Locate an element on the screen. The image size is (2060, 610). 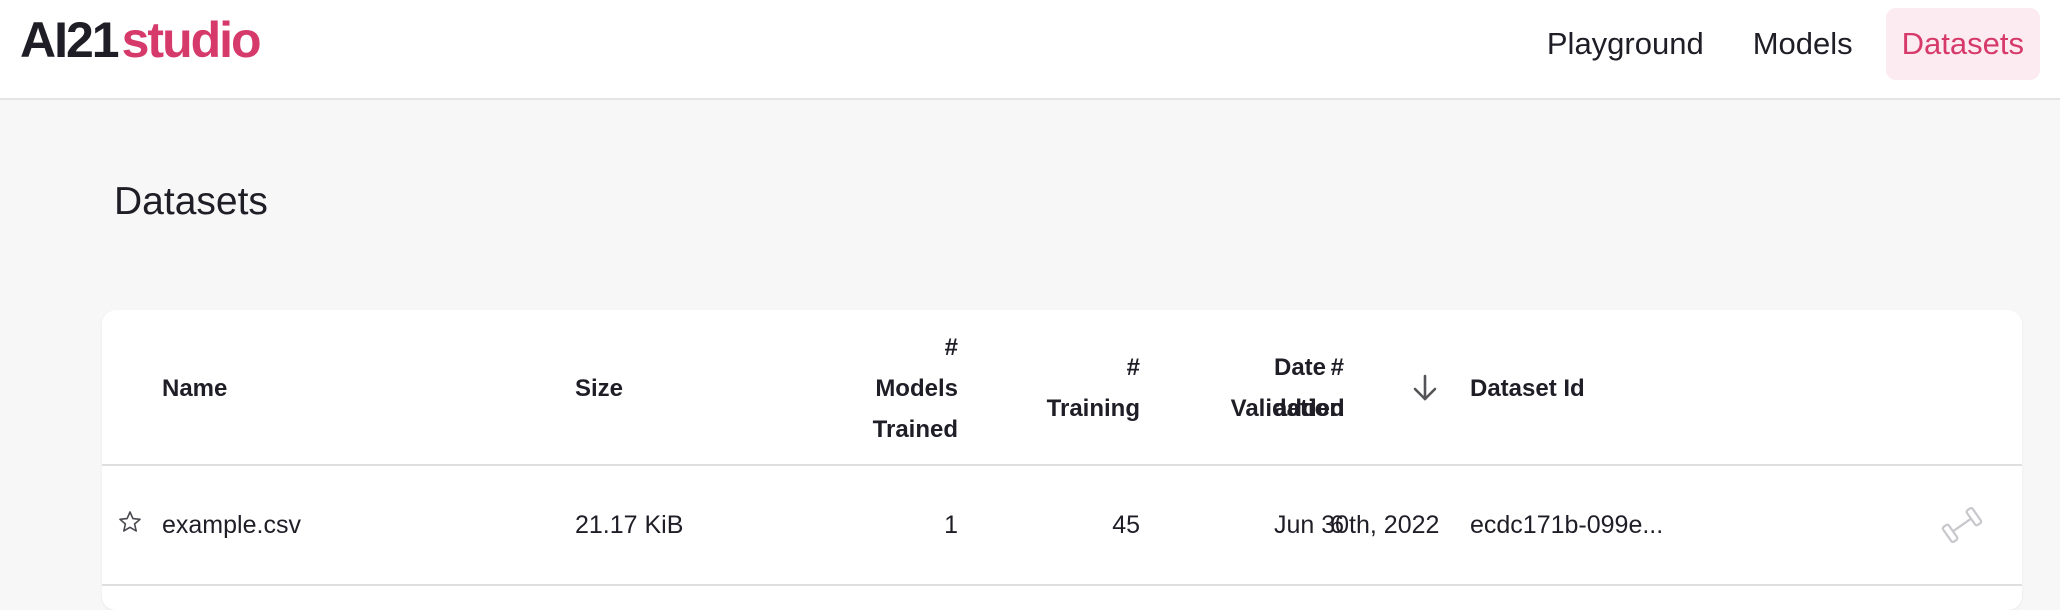
column-header-models-trained: # Models Trained is located at coordinates (850, 388).